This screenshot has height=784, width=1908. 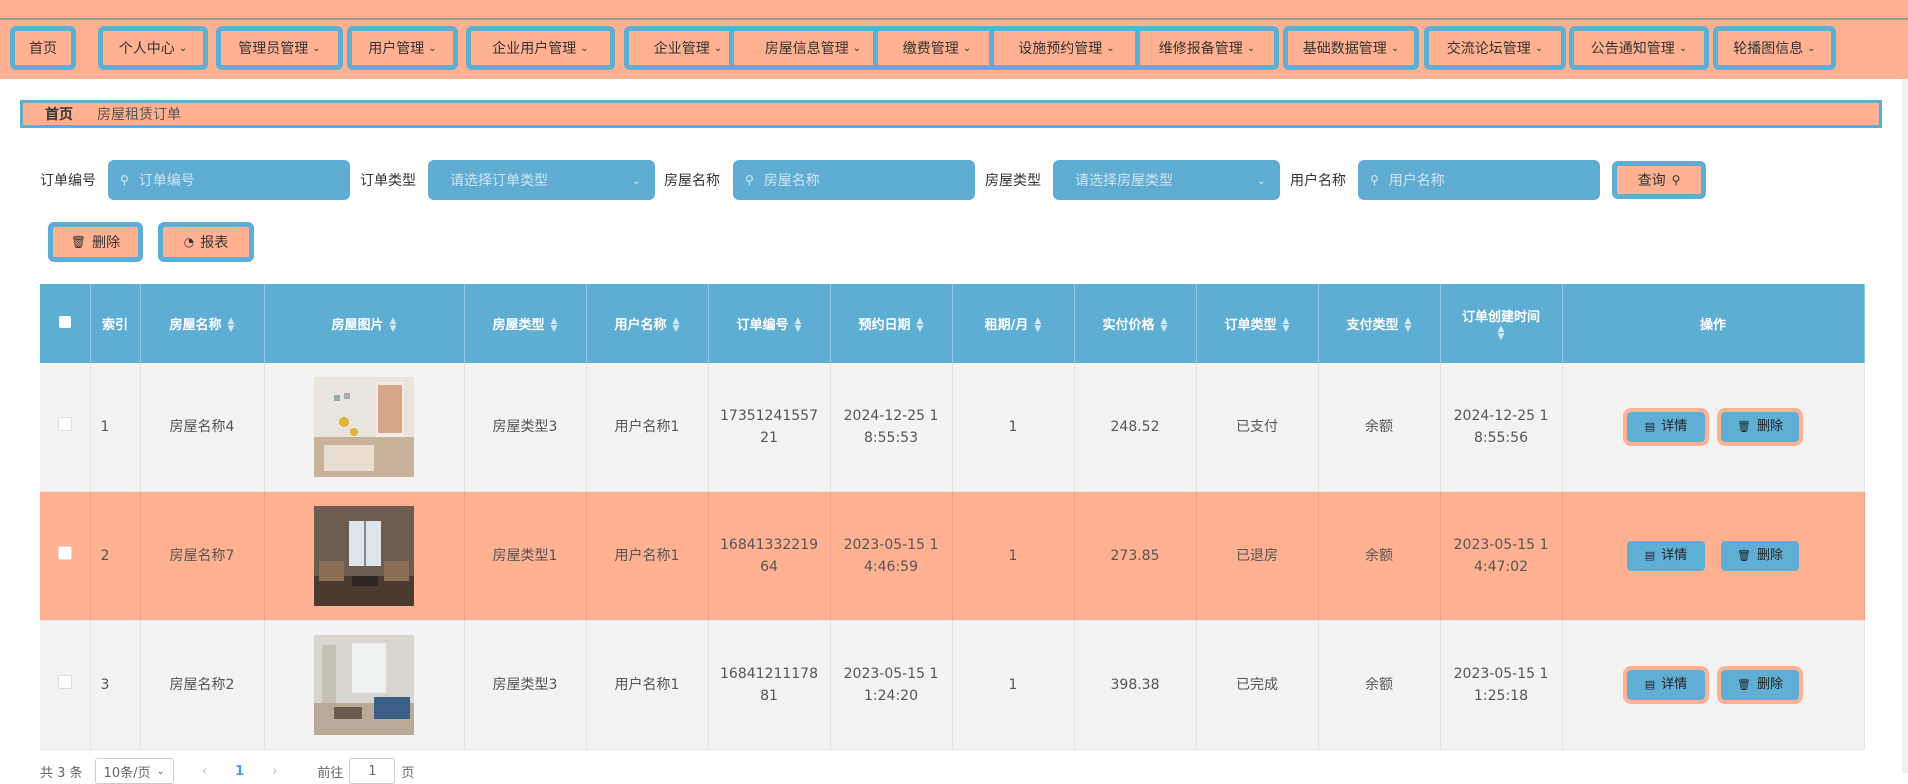 What do you see at coordinates (1495, 48) in the screenshot?
I see `nav-item-12: 交流论坛管理 ⌄` at bounding box center [1495, 48].